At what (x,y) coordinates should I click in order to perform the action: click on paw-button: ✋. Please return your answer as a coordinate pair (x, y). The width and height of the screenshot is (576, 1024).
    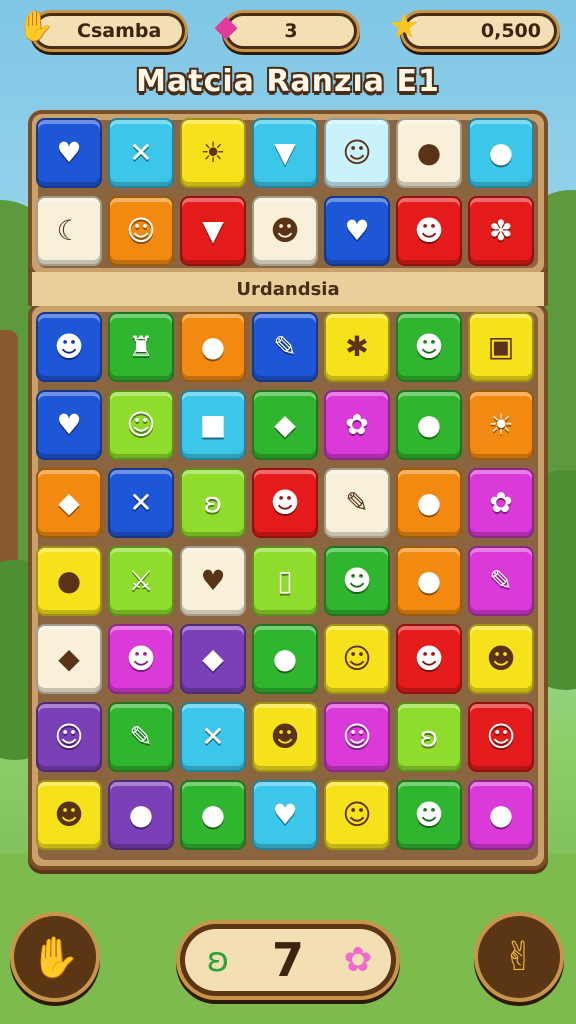
    Looking at the image, I should click on (55, 957).